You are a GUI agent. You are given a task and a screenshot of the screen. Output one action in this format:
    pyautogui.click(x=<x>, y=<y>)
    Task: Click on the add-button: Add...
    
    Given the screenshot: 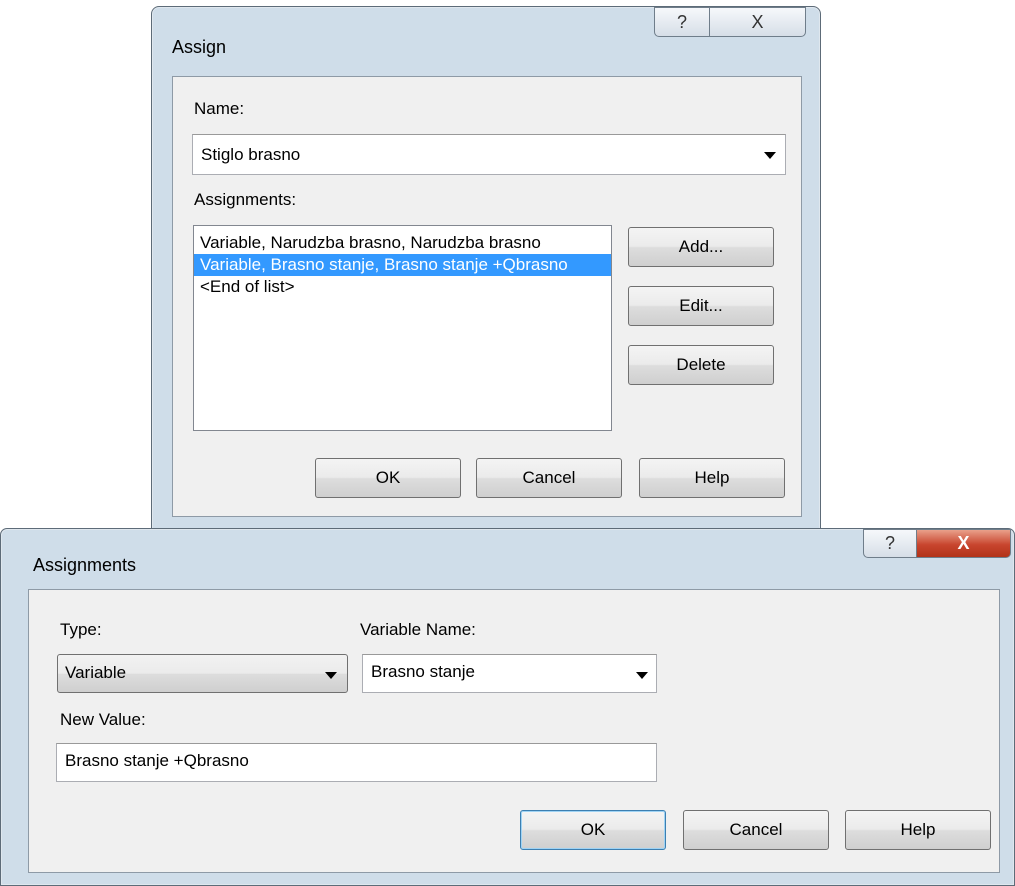 What is the action you would take?
    pyautogui.click(x=701, y=247)
    